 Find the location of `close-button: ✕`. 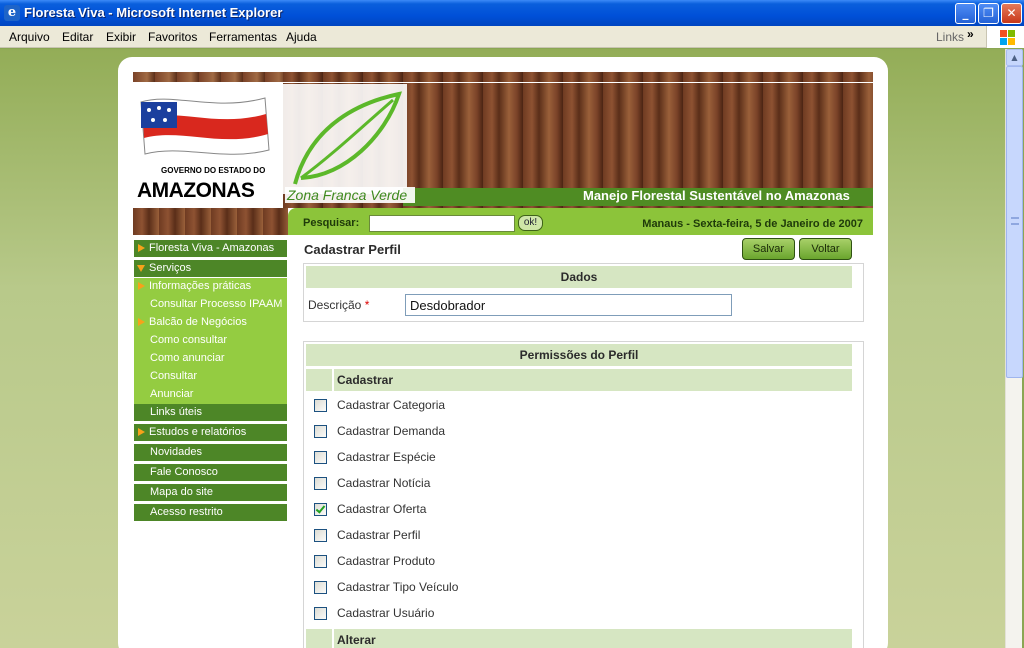

close-button: ✕ is located at coordinates (1011, 13).